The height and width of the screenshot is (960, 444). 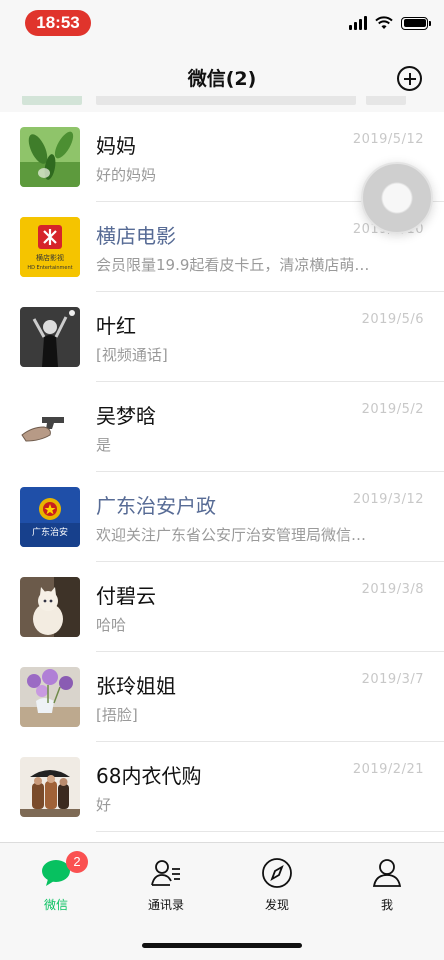 I want to click on chat-name: 妈妈, so click(x=116, y=146).